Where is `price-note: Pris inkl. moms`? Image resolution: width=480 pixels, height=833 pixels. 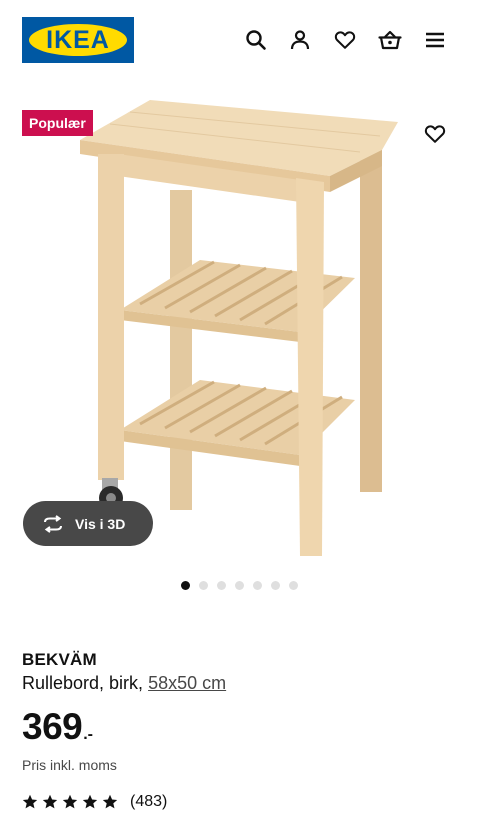
price-note: Pris inkl. moms is located at coordinates (69, 765).